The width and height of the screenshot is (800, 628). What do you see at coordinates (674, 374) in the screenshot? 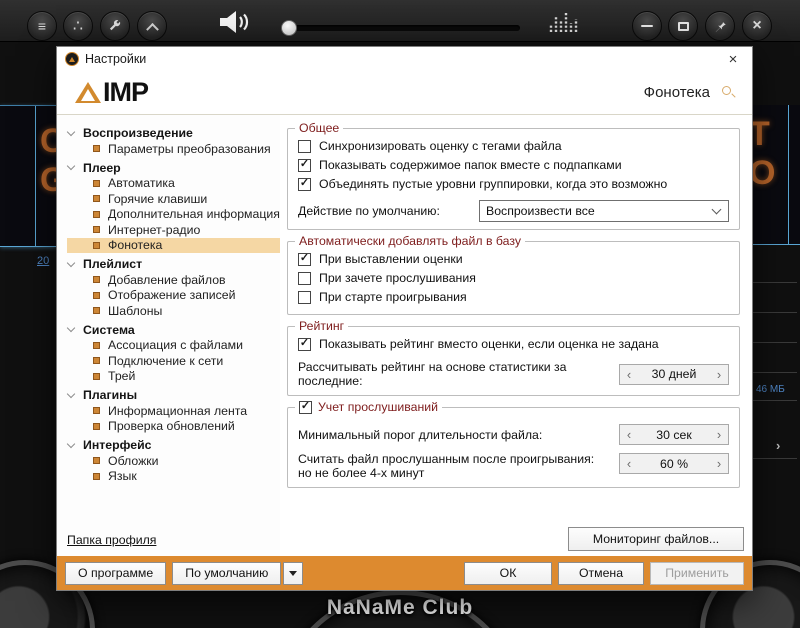
I see `rating-days-spinner: ‹ 30 дней ›` at bounding box center [674, 374].